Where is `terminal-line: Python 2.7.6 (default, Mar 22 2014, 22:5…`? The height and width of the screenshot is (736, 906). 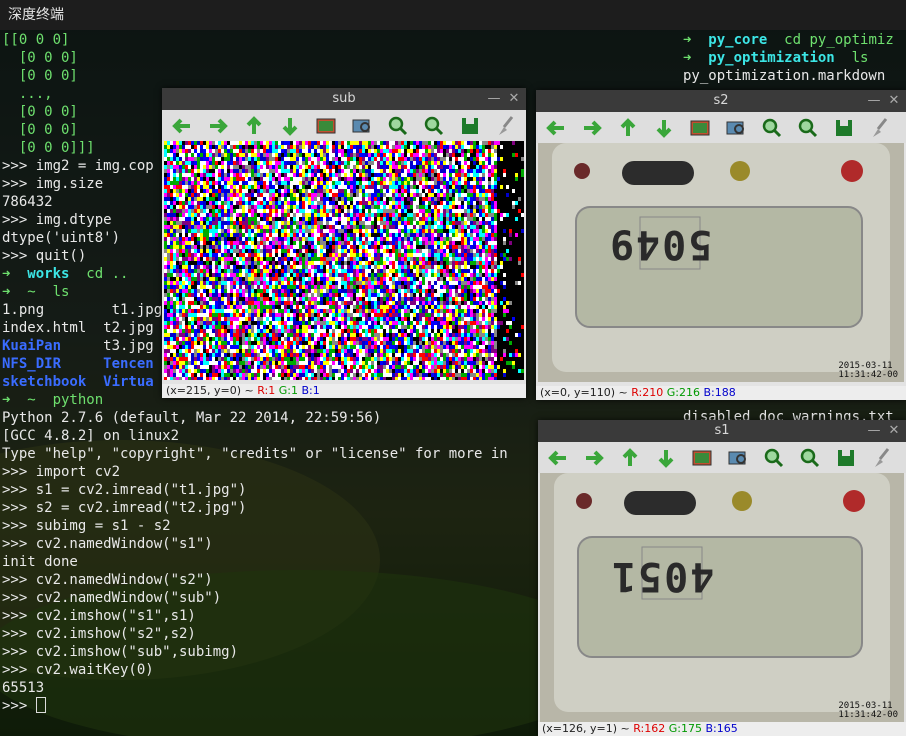
terminal-line: Python 2.7.6 (default, Mar 22 2014, 22:5… is located at coordinates (192, 418).